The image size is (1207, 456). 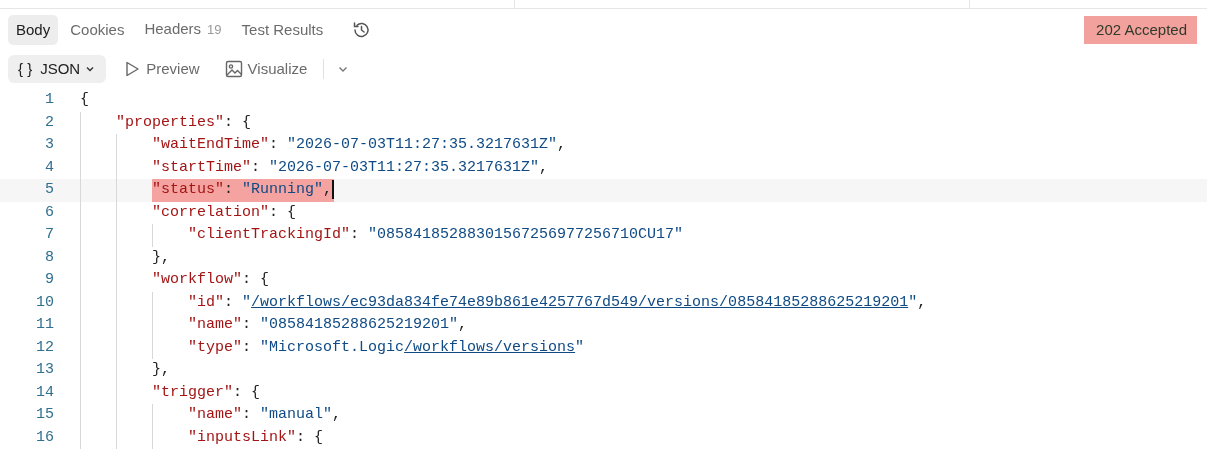 I want to click on line-number: 7, so click(x=49, y=235).